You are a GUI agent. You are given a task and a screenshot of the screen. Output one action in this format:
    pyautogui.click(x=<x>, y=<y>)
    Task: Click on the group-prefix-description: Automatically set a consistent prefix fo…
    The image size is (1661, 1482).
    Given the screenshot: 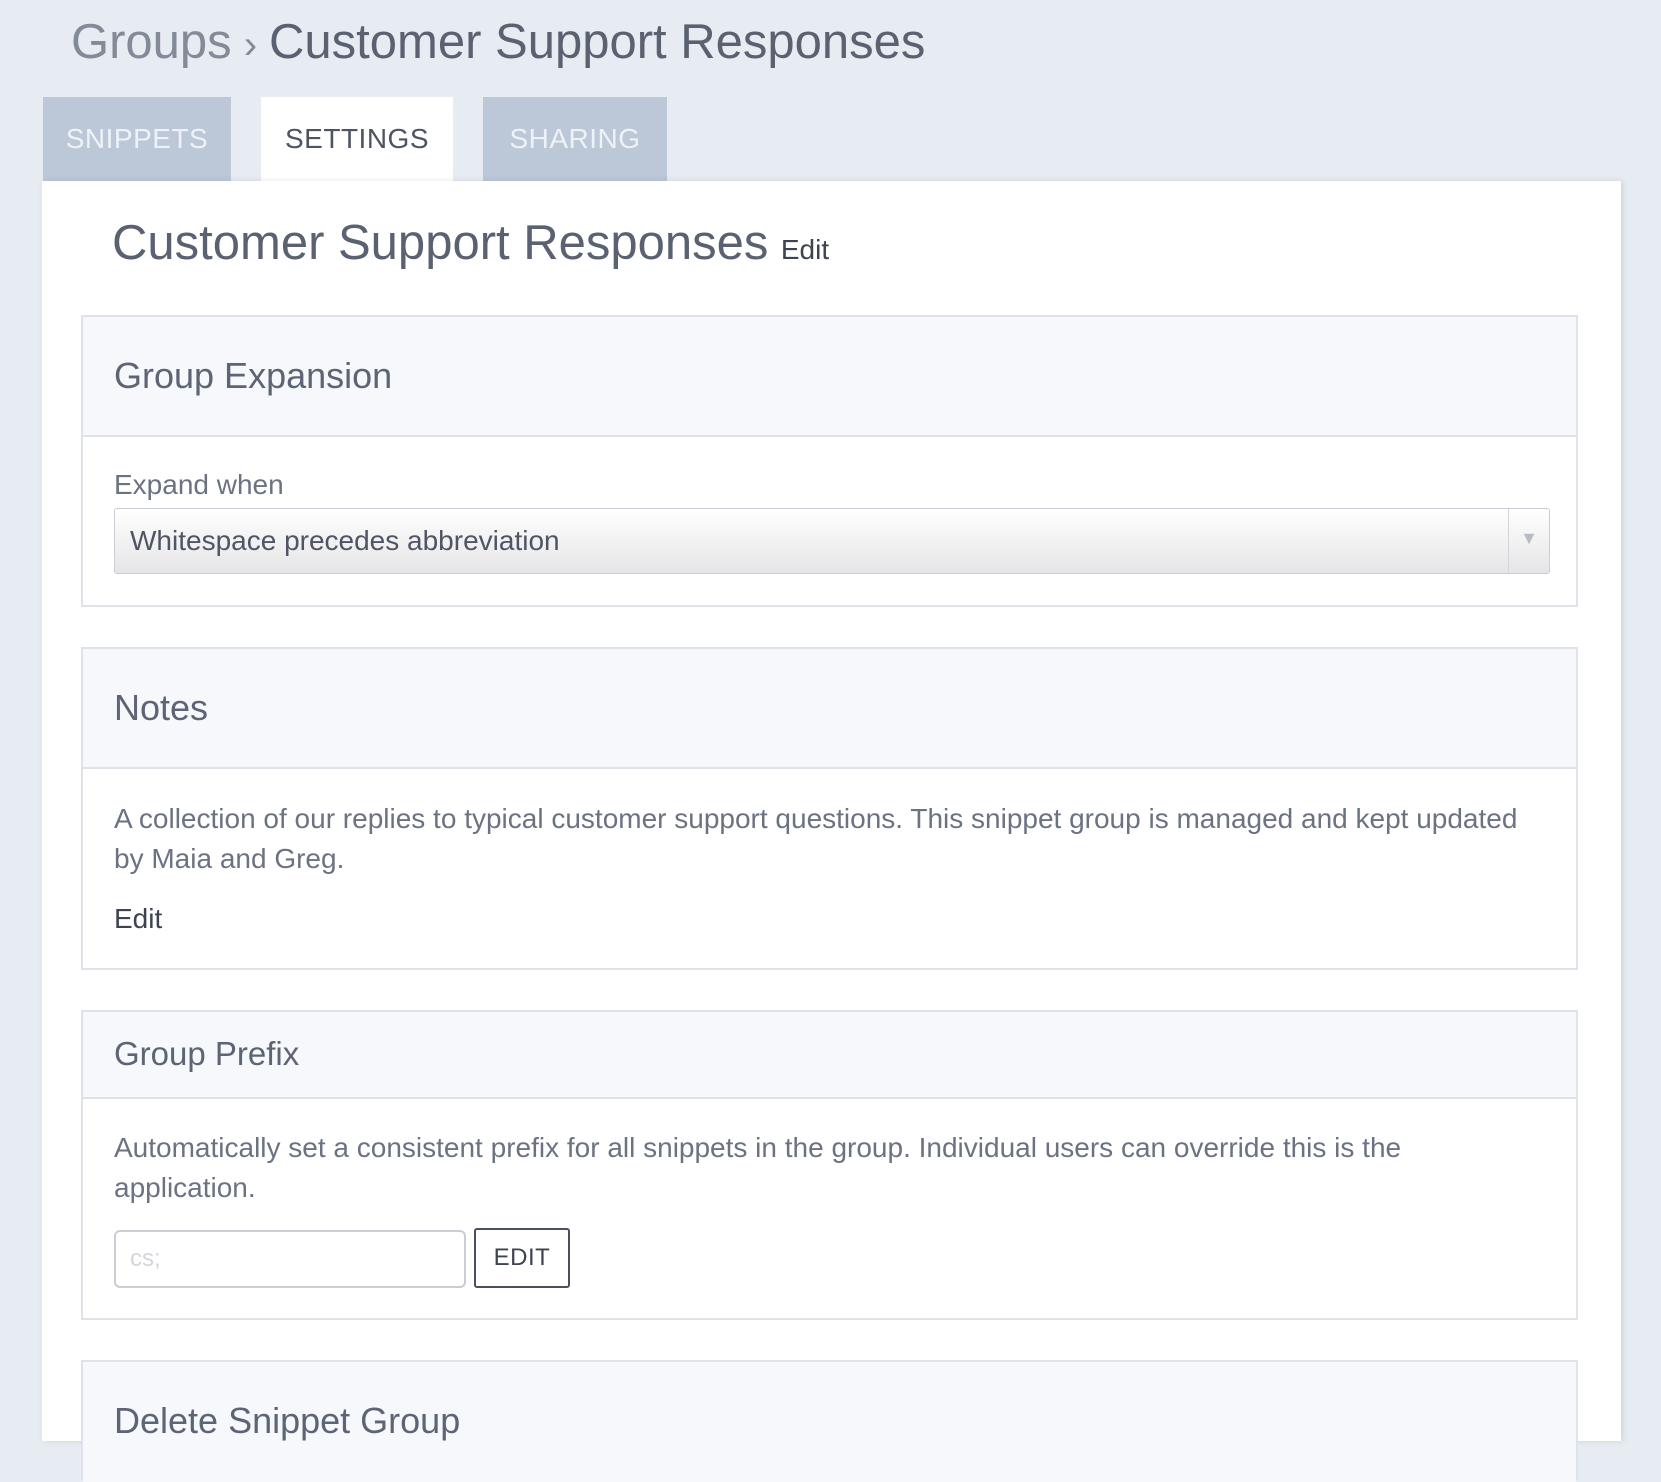 What is the action you would take?
    pyautogui.click(x=758, y=1167)
    